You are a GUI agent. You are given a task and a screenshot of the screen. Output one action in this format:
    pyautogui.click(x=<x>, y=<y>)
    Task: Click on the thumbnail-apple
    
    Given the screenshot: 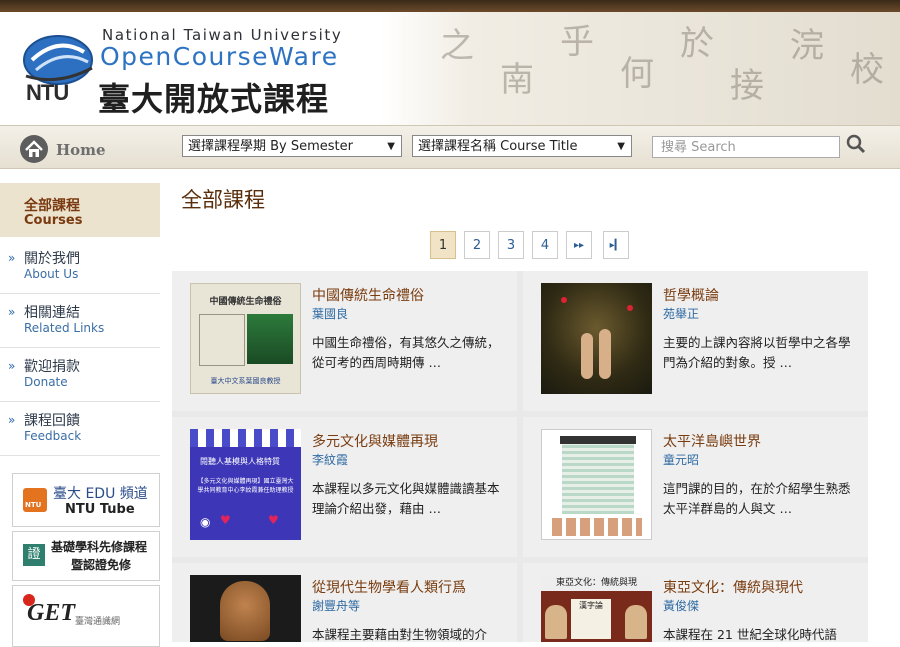 What is the action you would take?
    pyautogui.click(x=630, y=308)
    